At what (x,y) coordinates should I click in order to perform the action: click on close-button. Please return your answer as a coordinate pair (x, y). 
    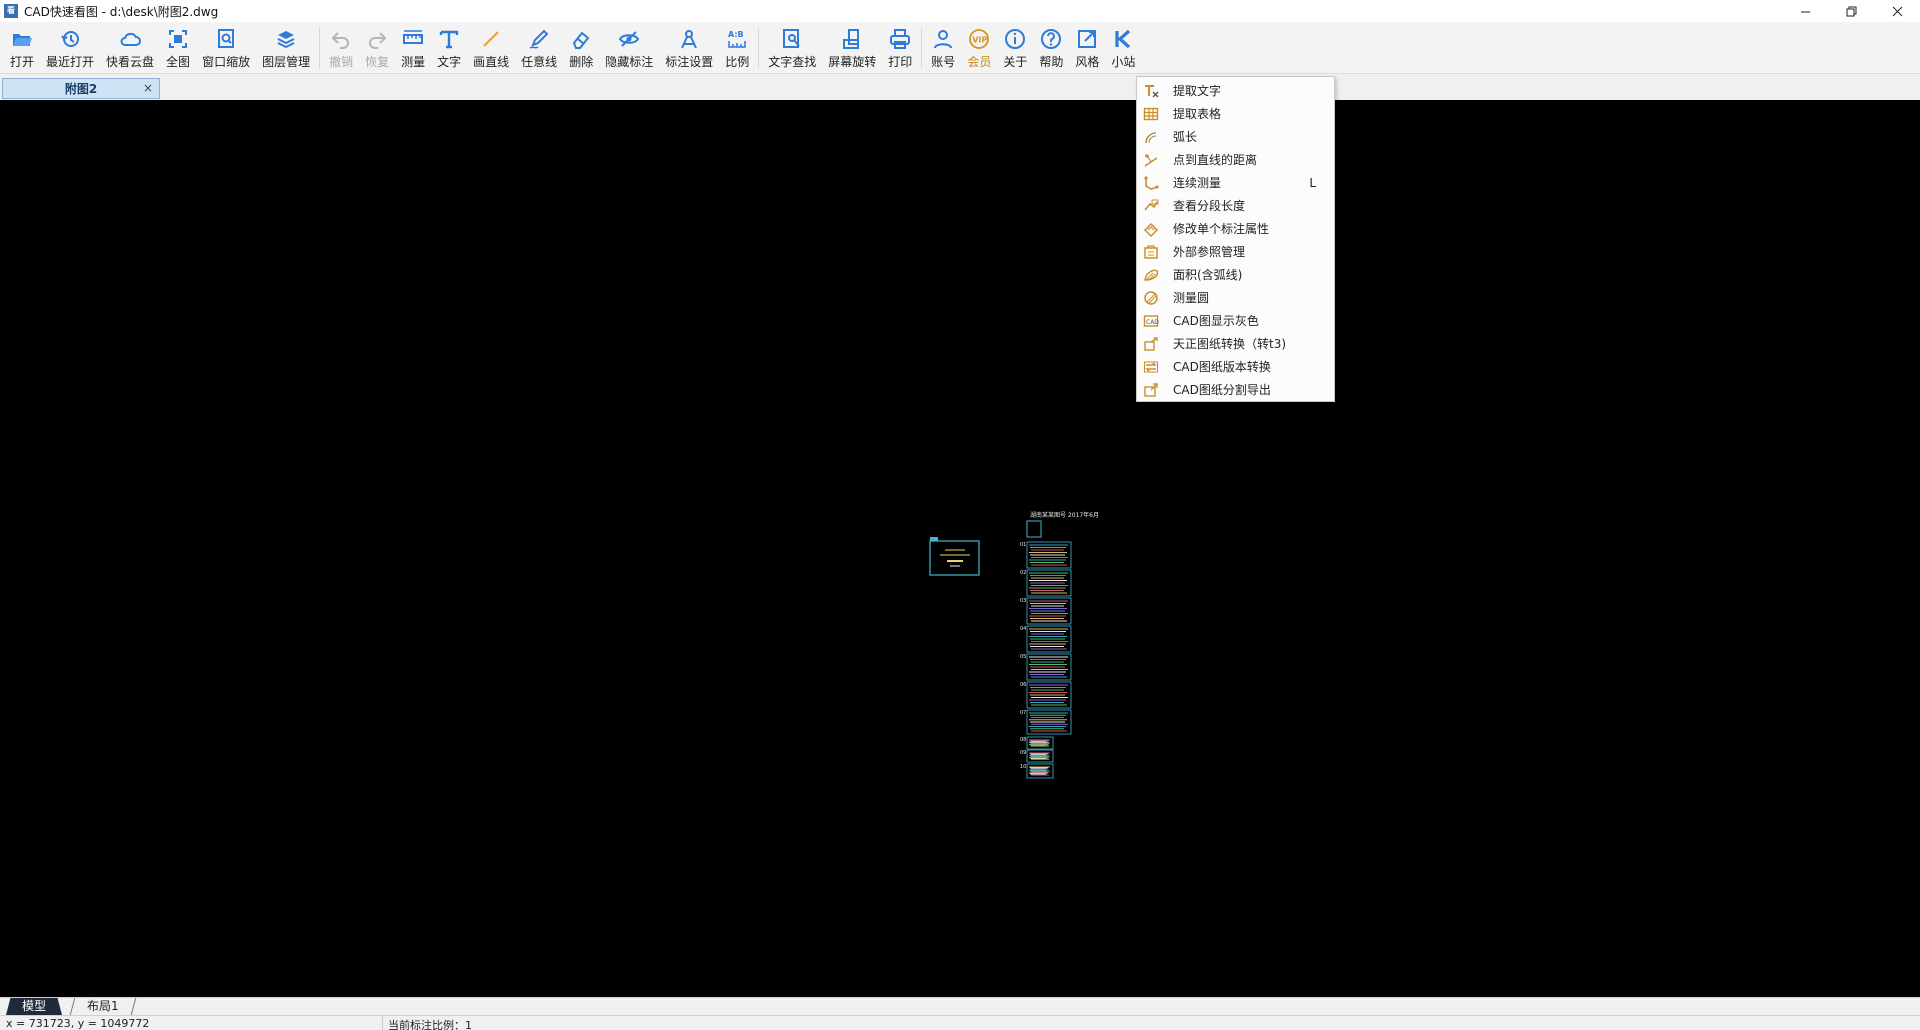
    Looking at the image, I should click on (1897, 11).